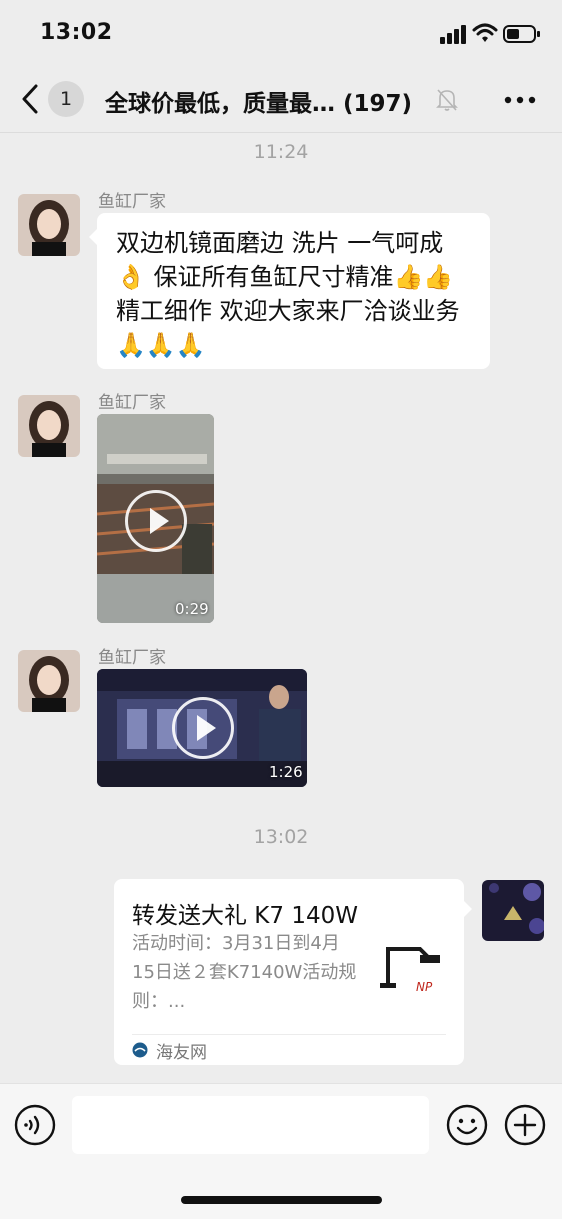 Image resolution: width=562 pixels, height=1219 pixels. What do you see at coordinates (521, 34) in the screenshot?
I see `battery-icon` at bounding box center [521, 34].